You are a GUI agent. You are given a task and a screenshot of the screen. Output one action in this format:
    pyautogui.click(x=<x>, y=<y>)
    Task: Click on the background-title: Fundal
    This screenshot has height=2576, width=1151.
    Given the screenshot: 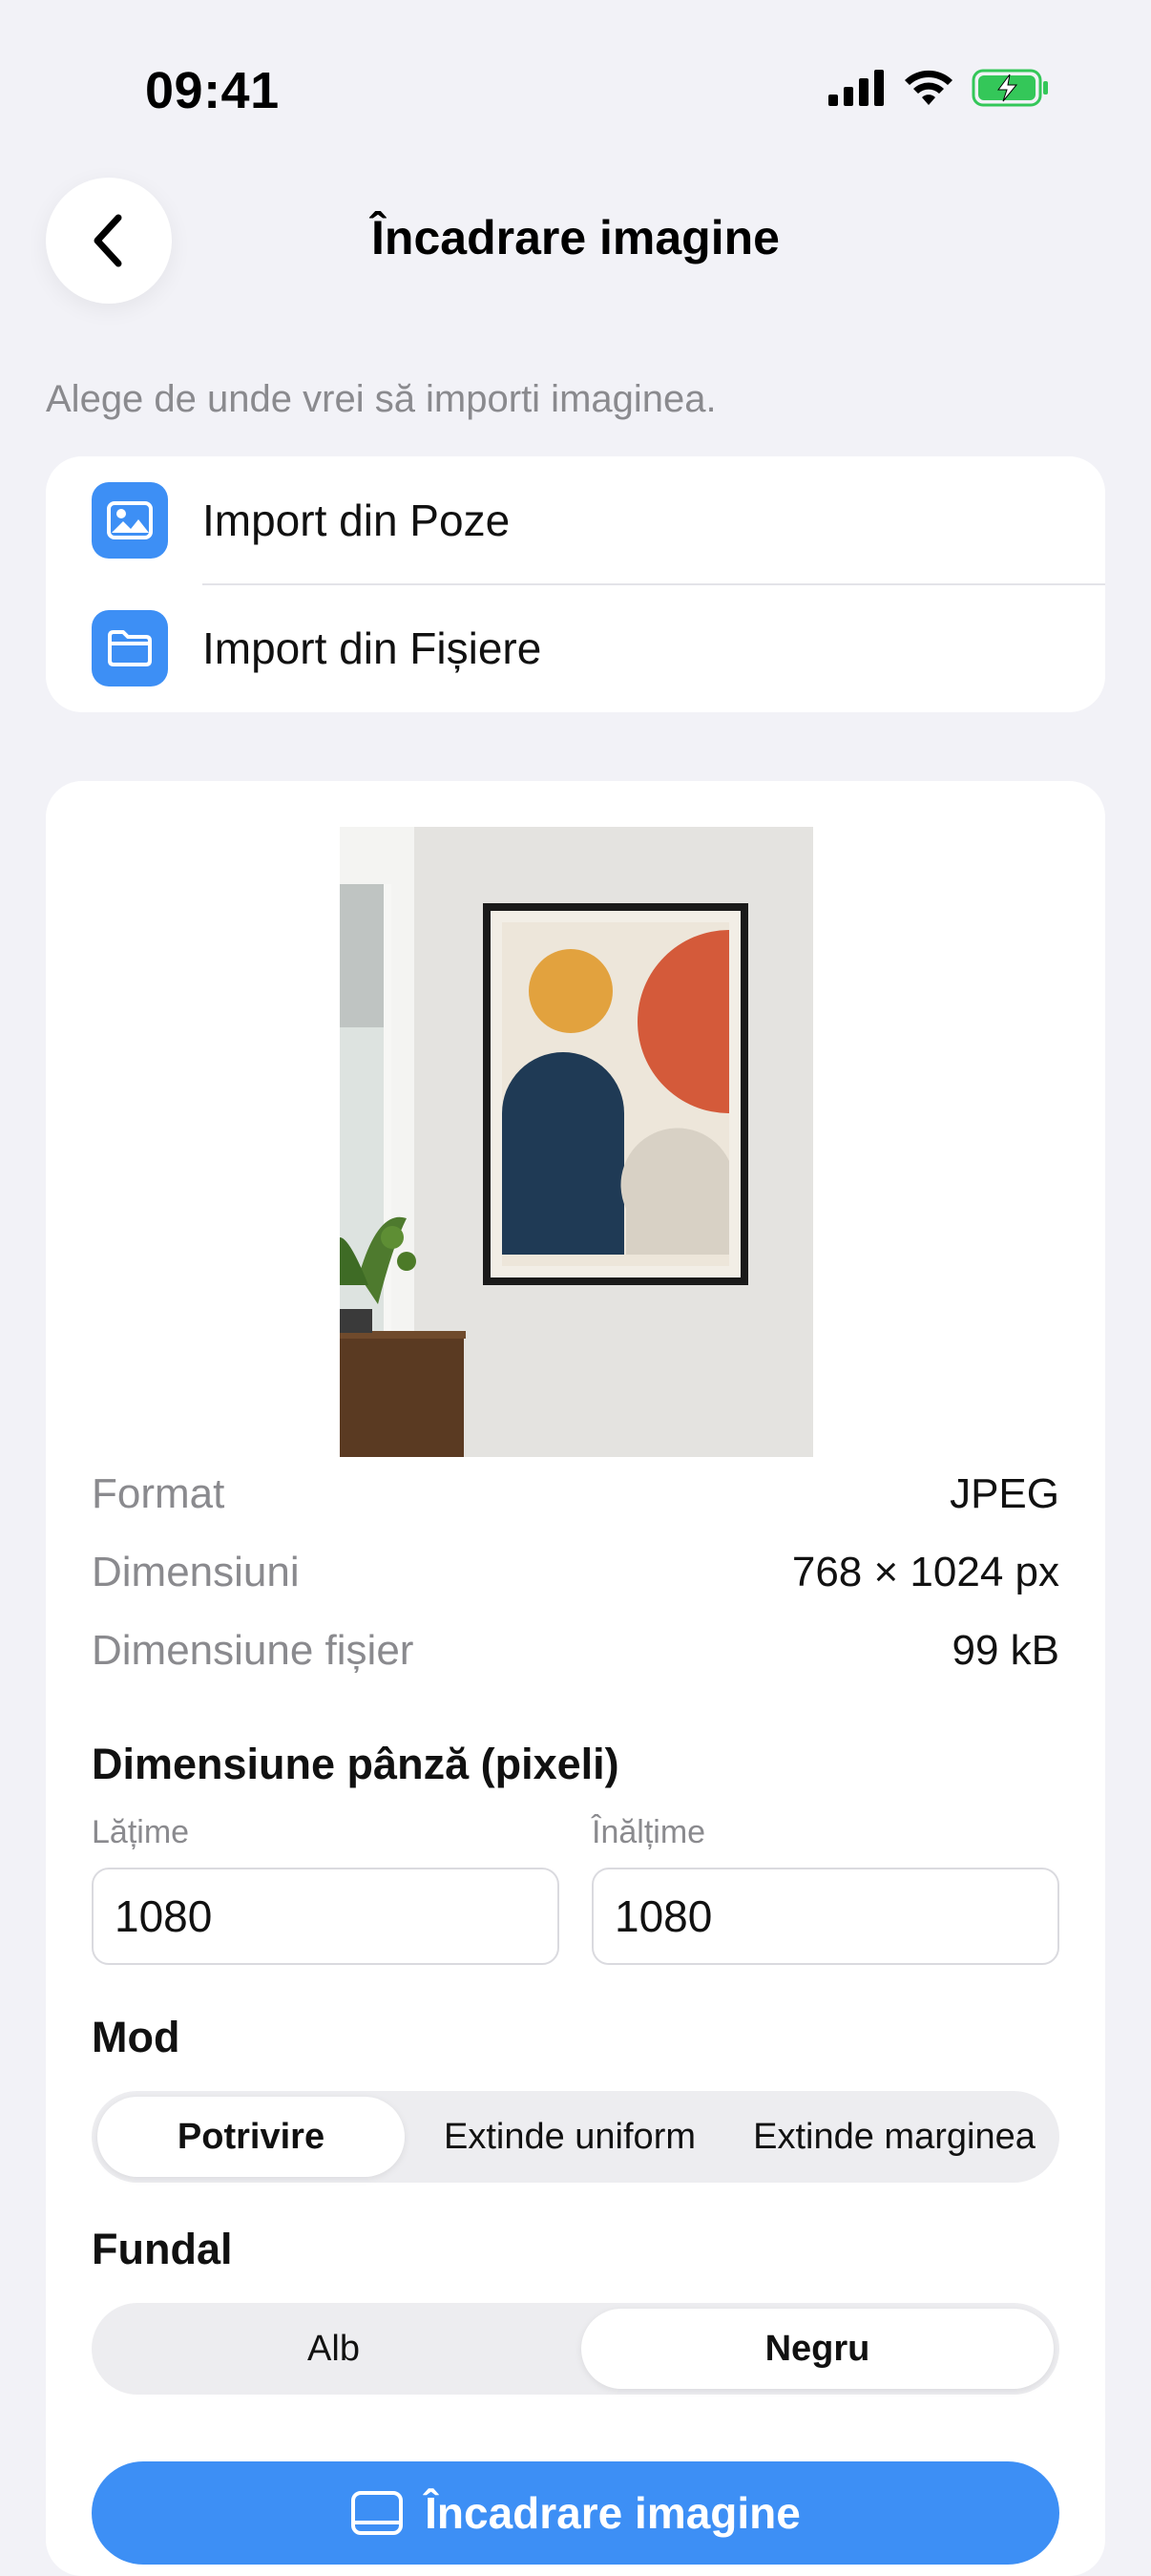 What is the action you would take?
    pyautogui.click(x=162, y=2249)
    